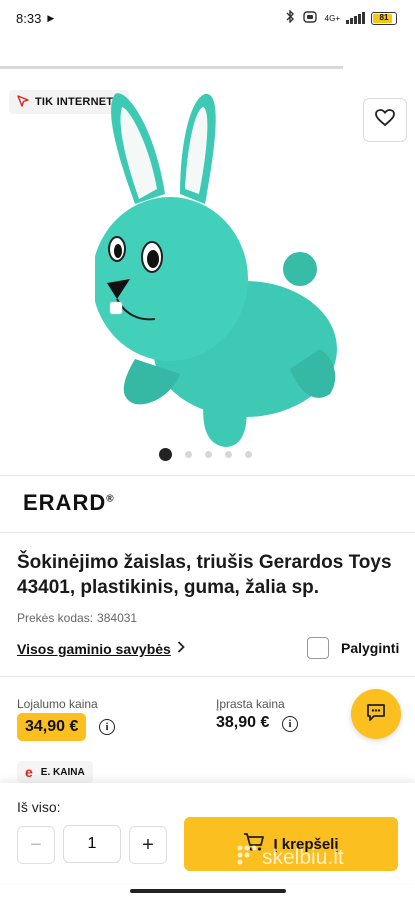  Describe the element at coordinates (23, 102) in the screenshot. I see `cursor-icon` at that location.